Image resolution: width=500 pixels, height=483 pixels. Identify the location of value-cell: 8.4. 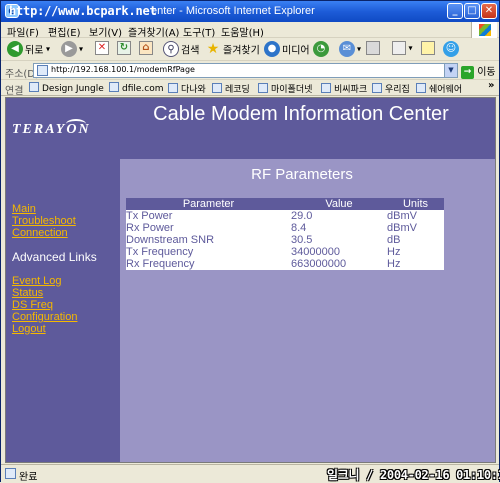
(339, 228).